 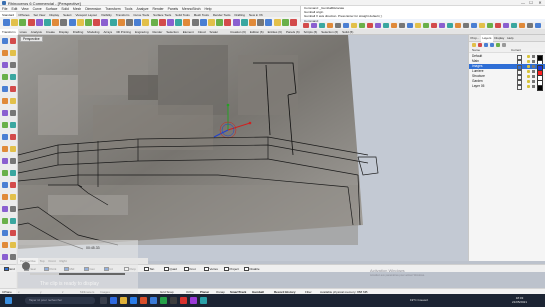 What do you see at coordinates (5, 149) in the screenshot?
I see `sweep-icon` at bounding box center [5, 149].